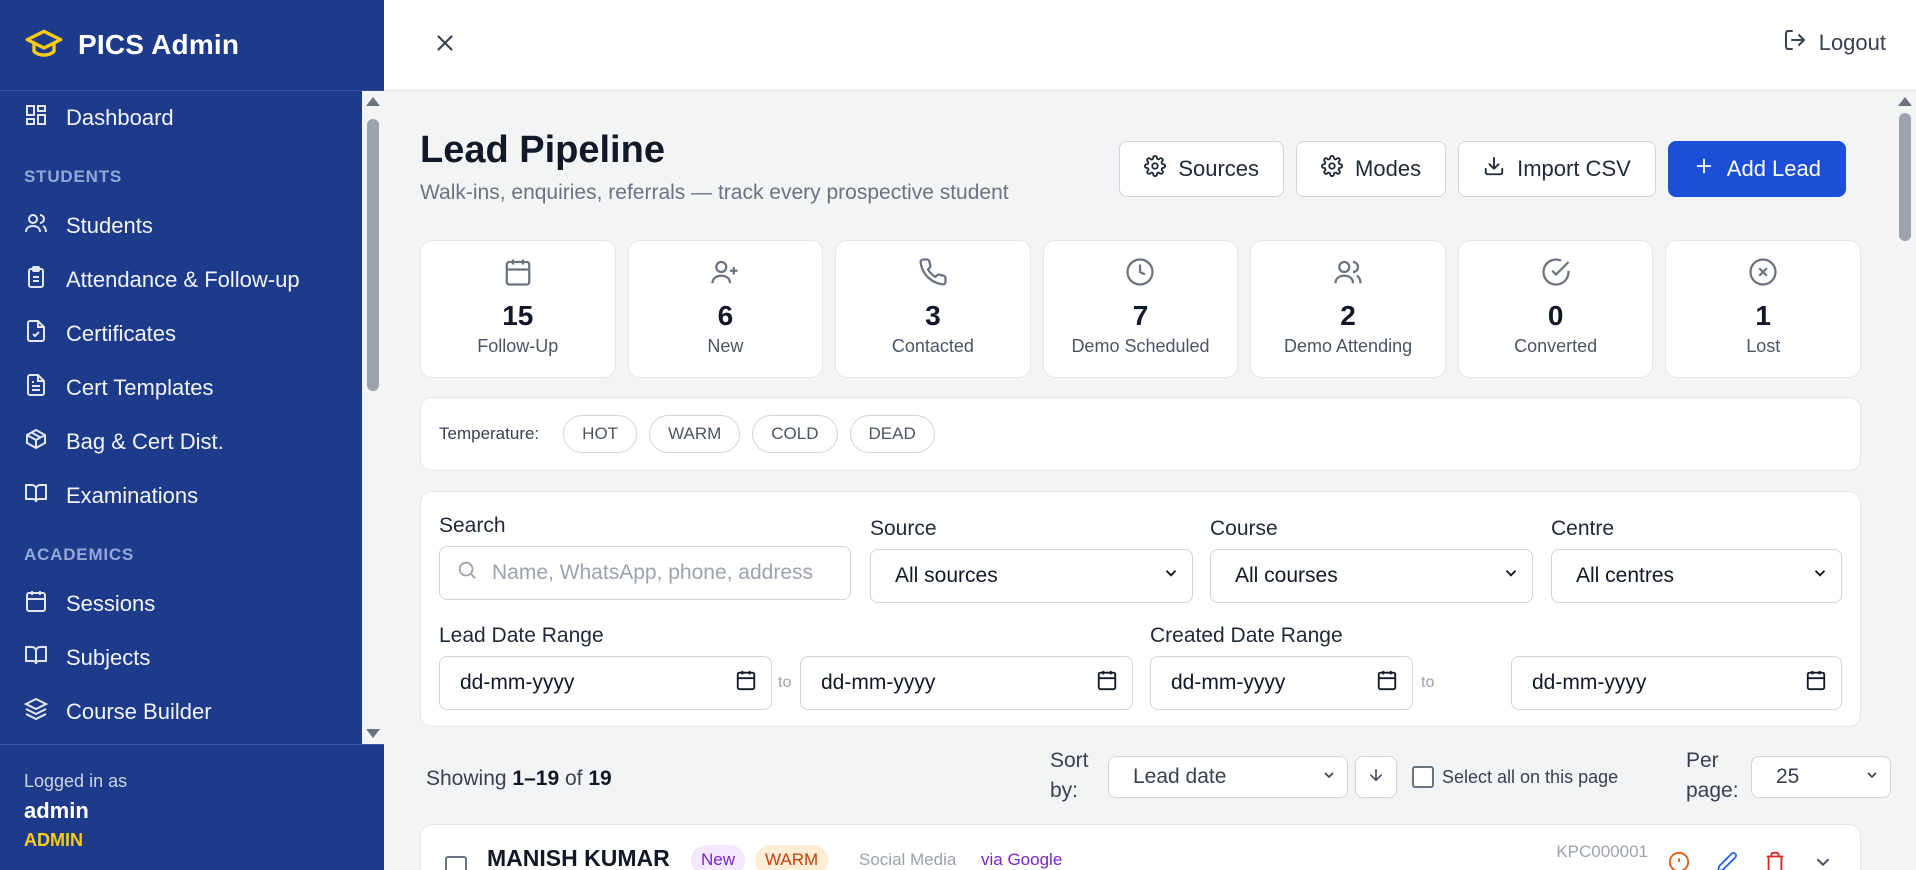 This screenshot has height=870, width=1916. Describe the element at coordinates (718, 857) in the screenshot. I see `status-badge: New` at that location.